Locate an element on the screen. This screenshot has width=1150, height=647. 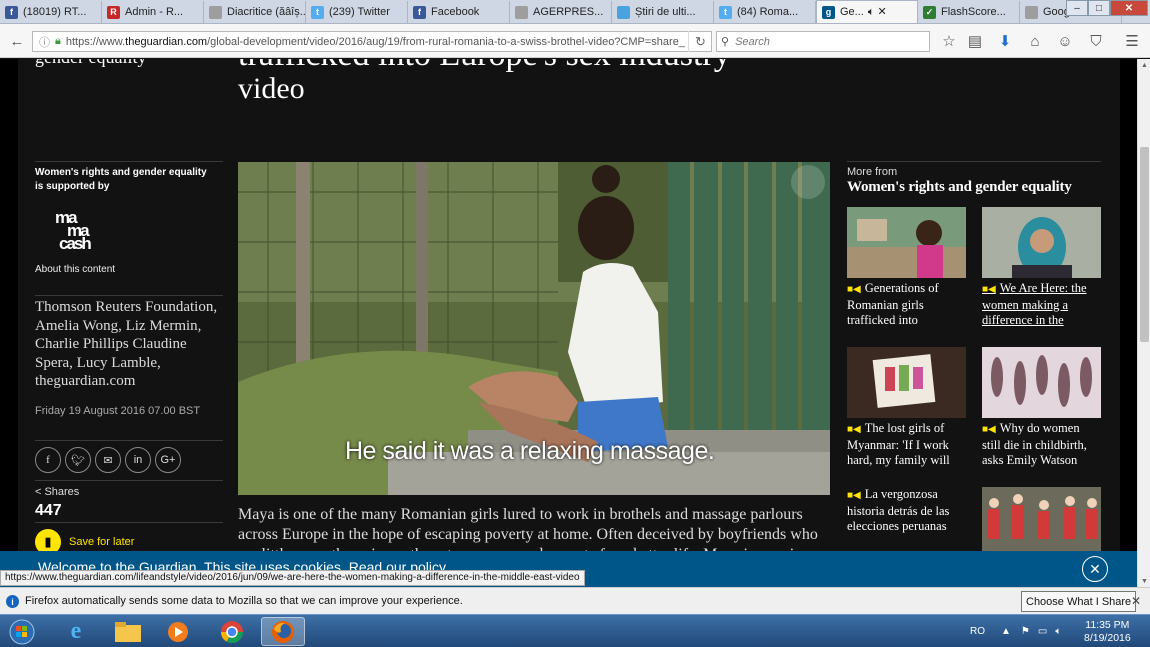
email-icon: ✉ is located at coordinates (108, 460).